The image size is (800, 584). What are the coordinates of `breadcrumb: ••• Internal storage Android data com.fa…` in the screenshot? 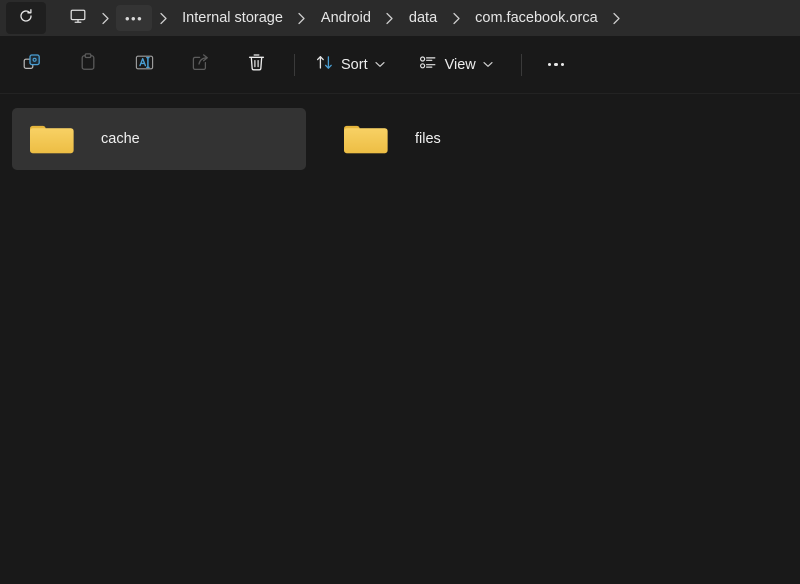 It's located at (431, 18).